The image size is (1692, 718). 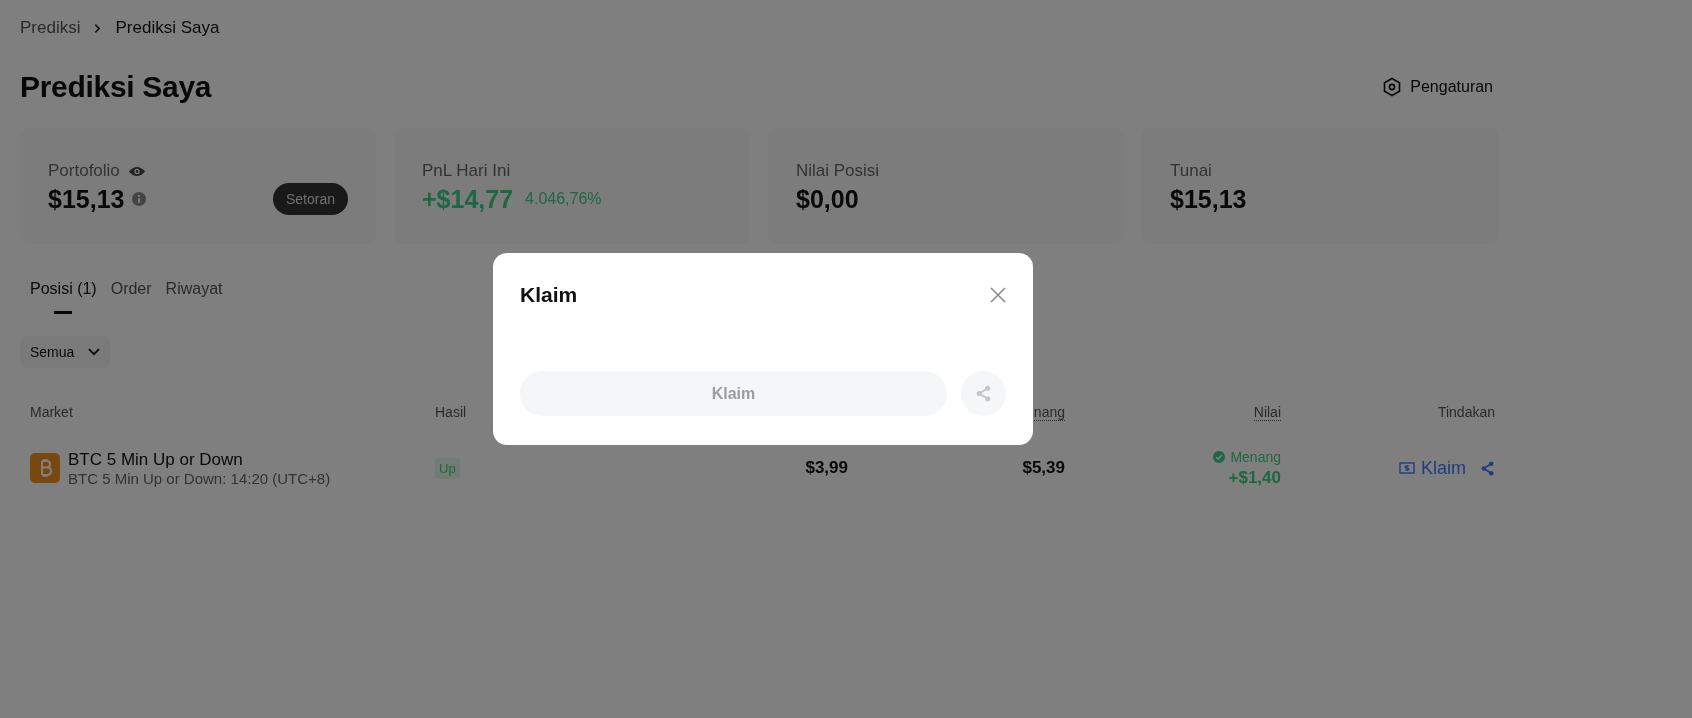 What do you see at coordinates (45, 468) in the screenshot?
I see `bitcoin-icon` at bounding box center [45, 468].